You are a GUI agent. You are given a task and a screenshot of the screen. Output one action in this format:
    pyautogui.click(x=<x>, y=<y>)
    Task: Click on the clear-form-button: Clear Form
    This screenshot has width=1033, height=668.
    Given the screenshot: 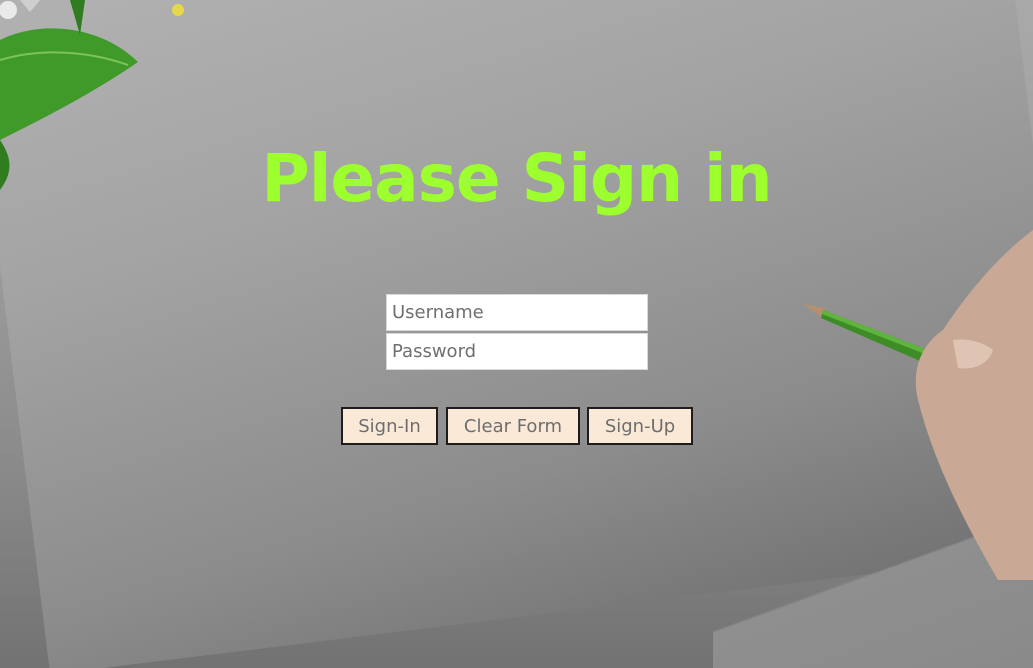 What is the action you would take?
    pyautogui.click(x=513, y=426)
    